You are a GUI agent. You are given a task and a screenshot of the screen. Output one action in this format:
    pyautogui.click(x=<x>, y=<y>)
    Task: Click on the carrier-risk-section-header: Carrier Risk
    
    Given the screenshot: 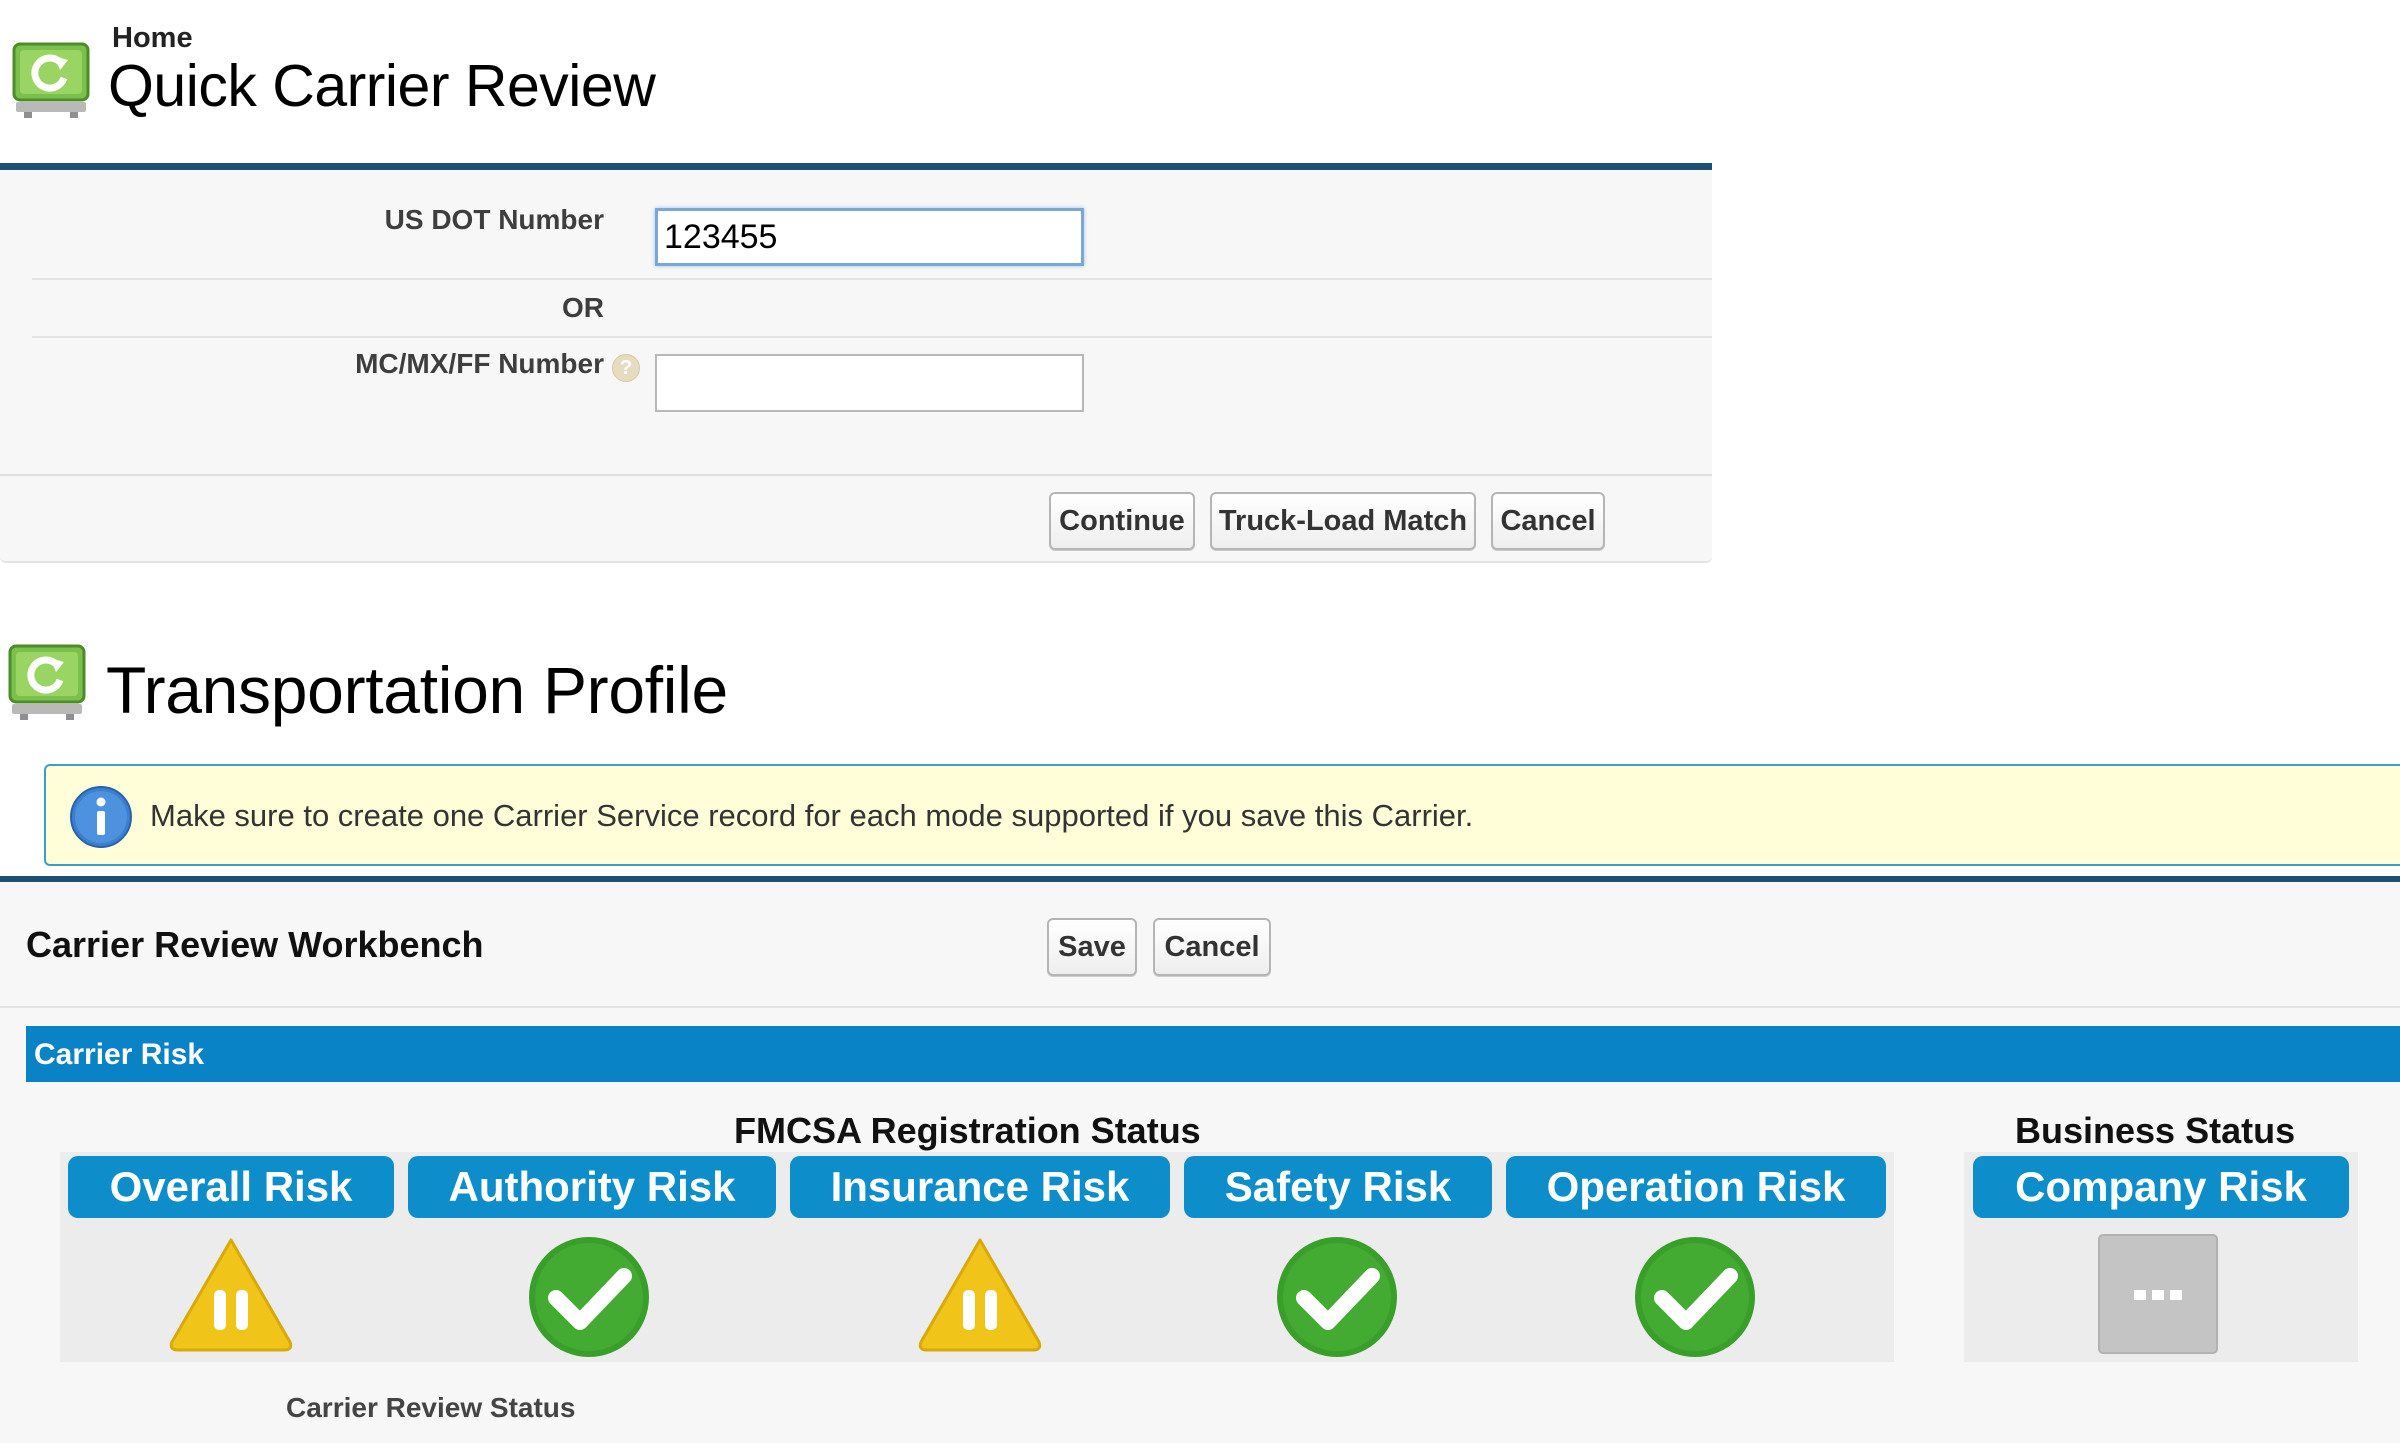 What is the action you would take?
    pyautogui.click(x=1213, y=1054)
    